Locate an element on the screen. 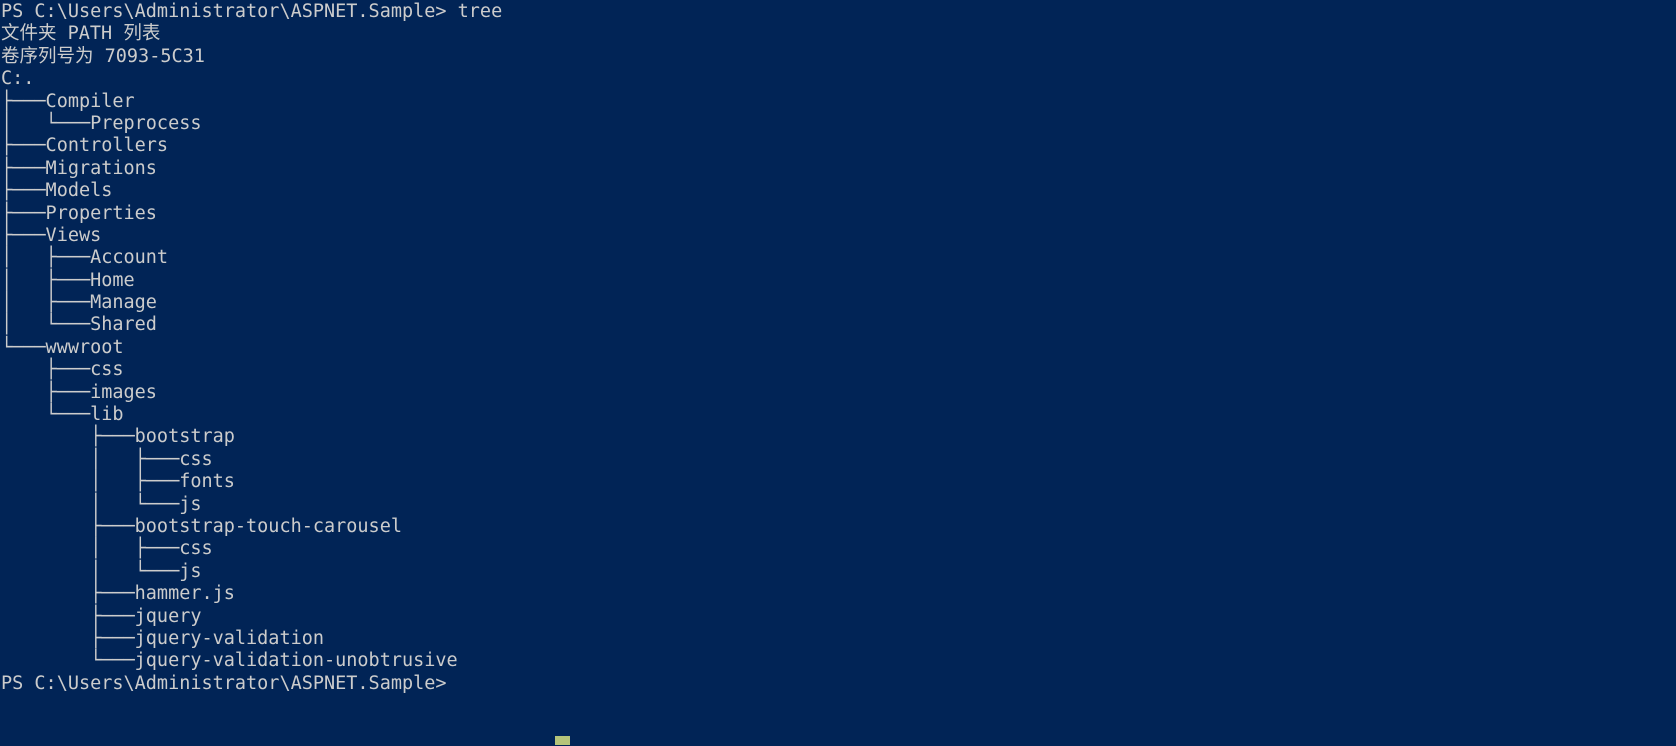  tree-row: │ ├───Manage is located at coordinates (79, 303).